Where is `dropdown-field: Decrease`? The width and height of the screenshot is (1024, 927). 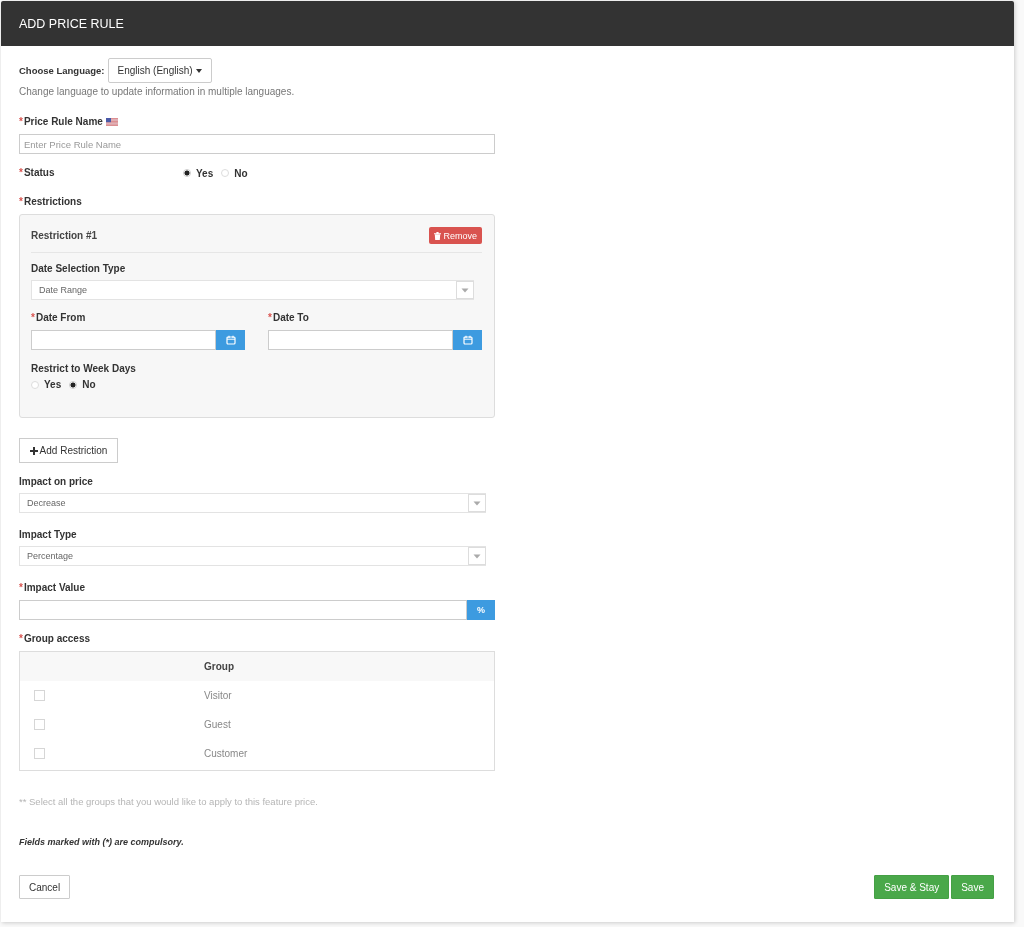
dropdown-field: Decrease is located at coordinates (252, 503).